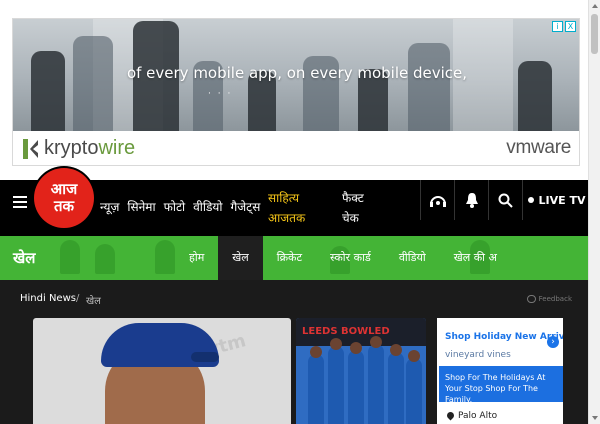 The height and width of the screenshot is (424, 600). What do you see at coordinates (93, 301) in the screenshot?
I see `breadcrumb-current: खेल` at bounding box center [93, 301].